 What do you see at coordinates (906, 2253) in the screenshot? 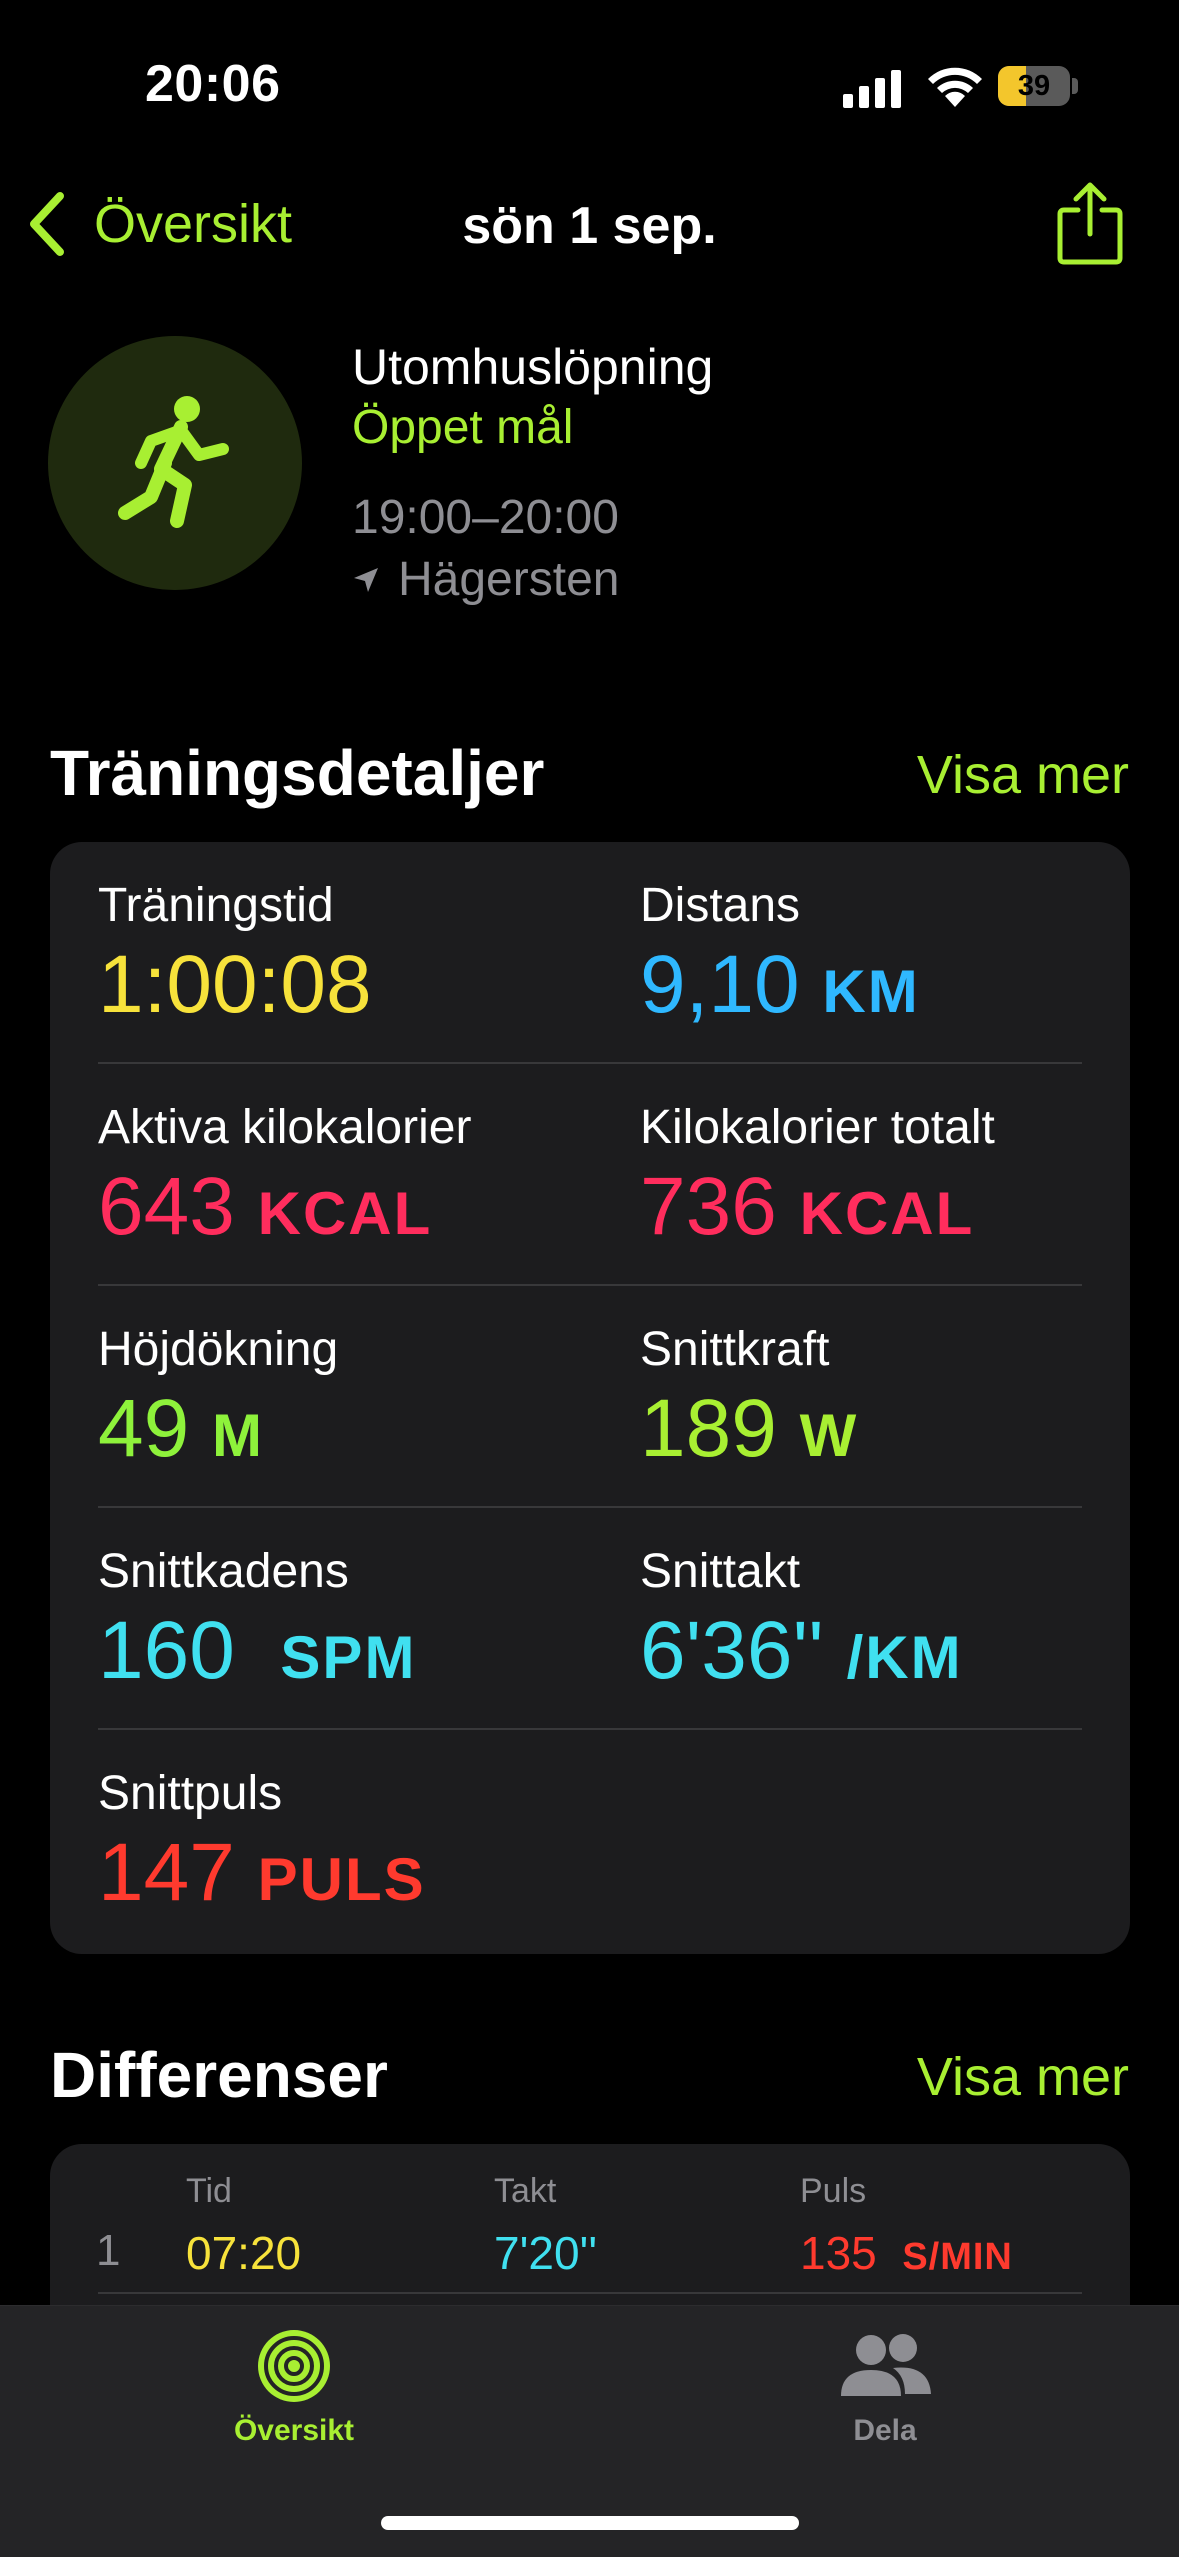
I see `split-hr: 135 S/MIN` at bounding box center [906, 2253].